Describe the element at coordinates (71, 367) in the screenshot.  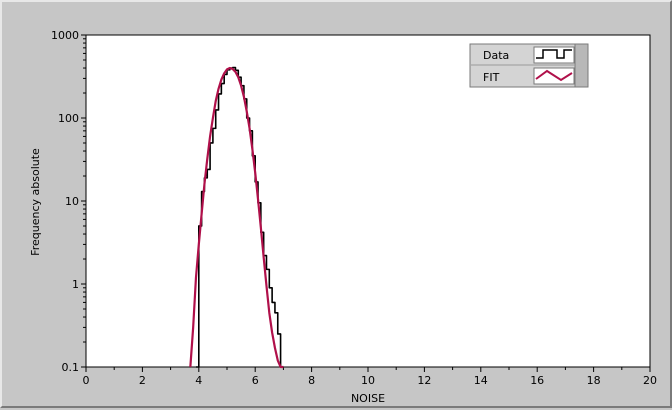
I see `y-tick-label: 0.1` at that location.